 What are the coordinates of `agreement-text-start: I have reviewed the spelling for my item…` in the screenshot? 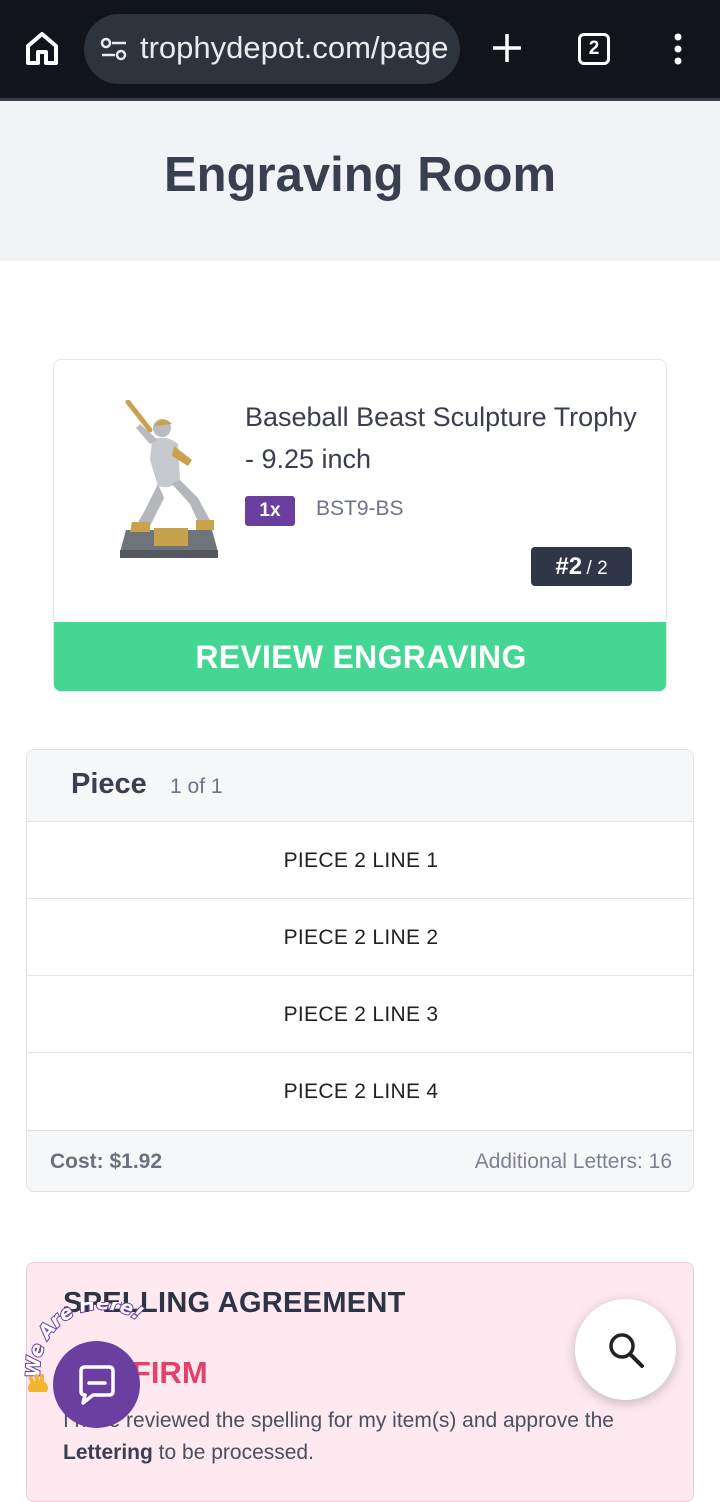 It's located at (338, 1420).